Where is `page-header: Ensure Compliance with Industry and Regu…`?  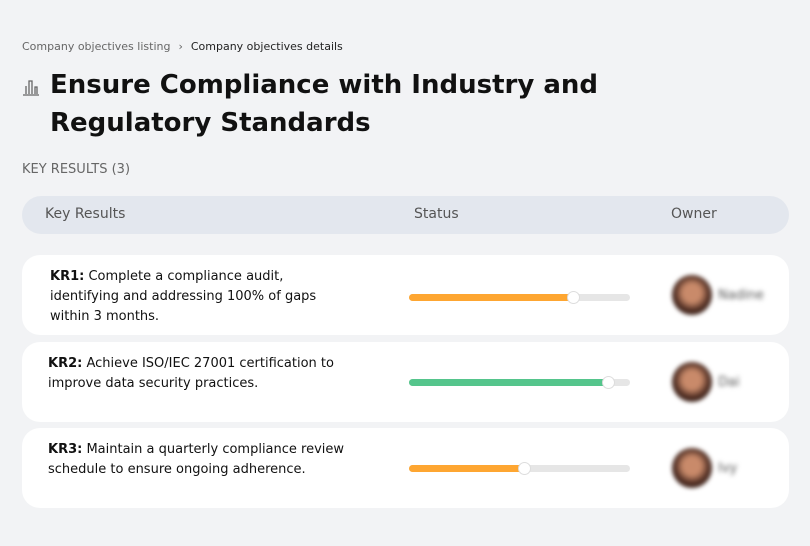 page-header: Ensure Compliance with Industry and Regu… is located at coordinates (372, 104).